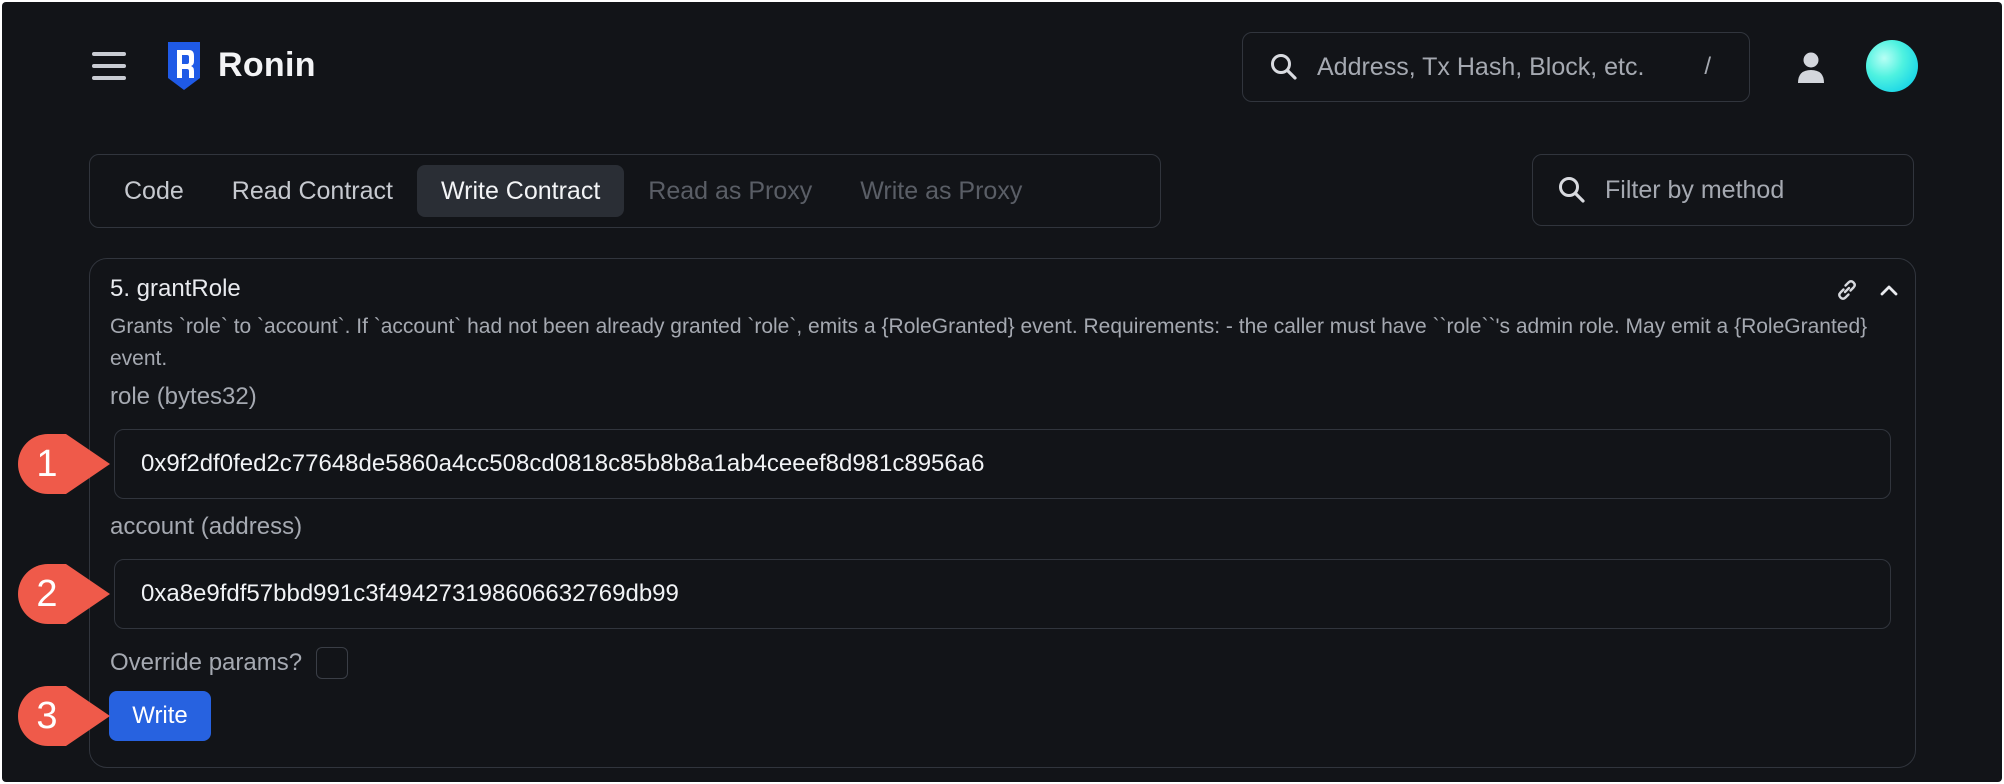 Image resolution: width=2004 pixels, height=784 pixels. I want to click on role-label: role (bytes32), so click(183, 396).